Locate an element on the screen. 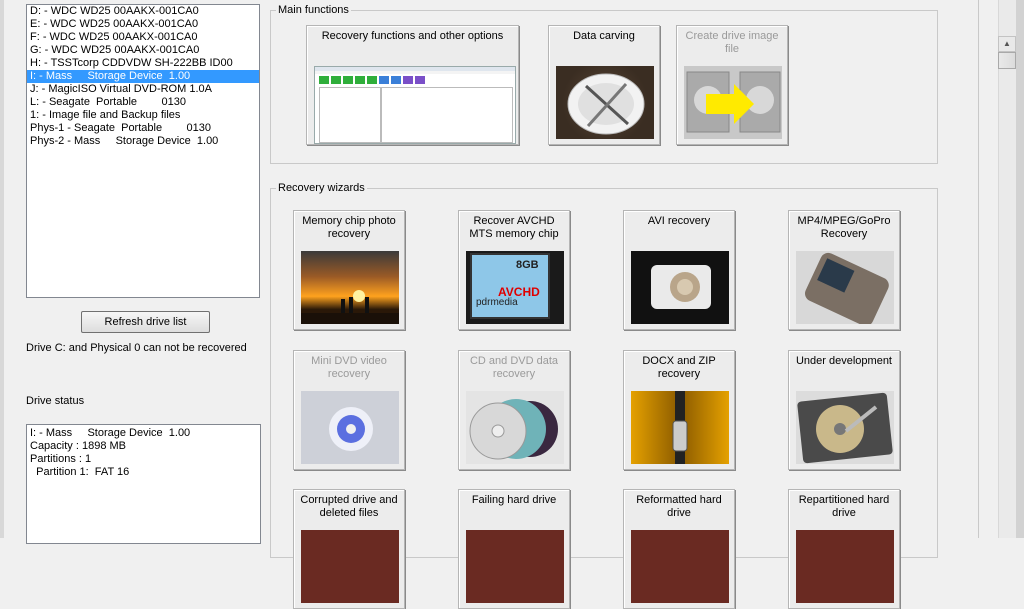 Image resolution: width=1024 pixels, height=609 pixels. sd-capacity-text: 8GB is located at coordinates (527, 265).